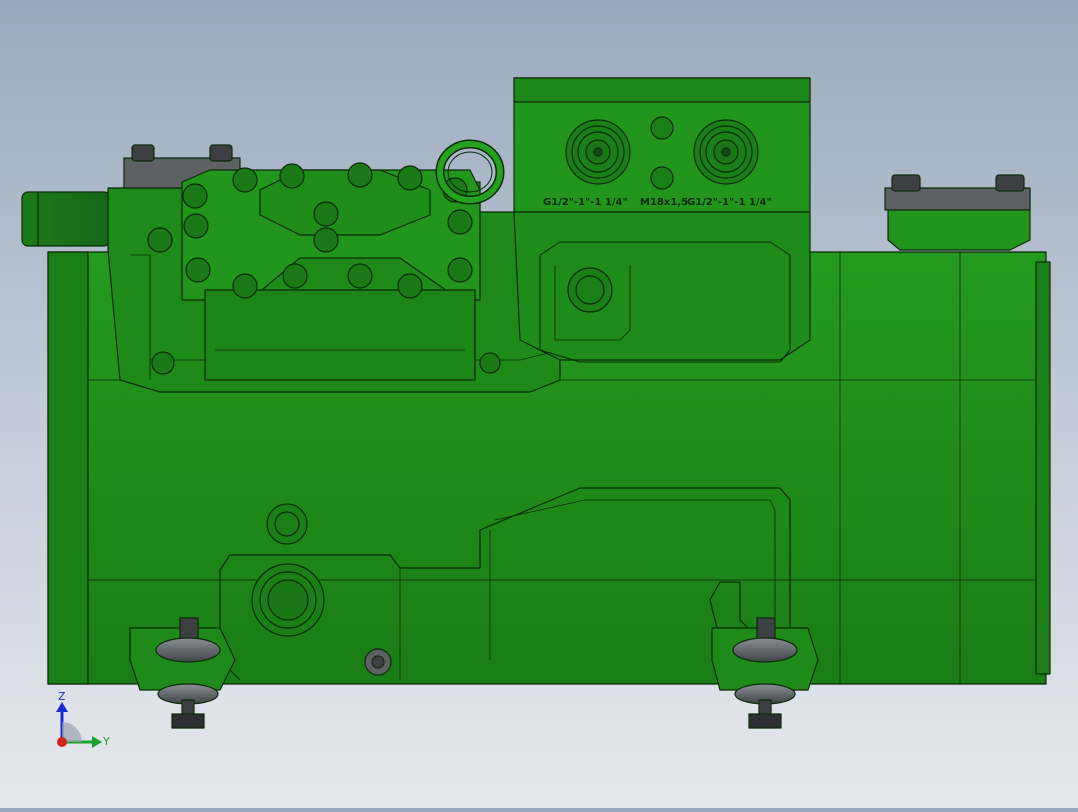 This screenshot has height=812, width=1078. I want to click on oil-plug, so click(287, 524).